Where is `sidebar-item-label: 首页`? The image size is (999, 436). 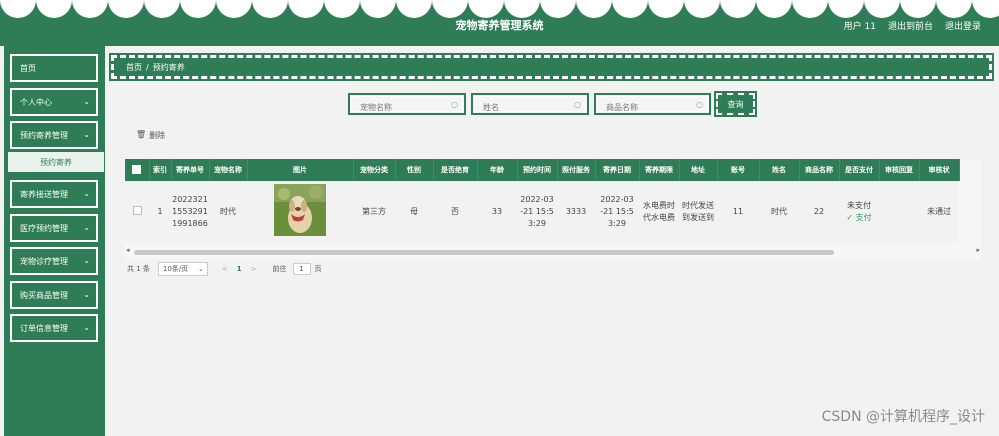
sidebar-item-label: 首页 is located at coordinates (28, 68).